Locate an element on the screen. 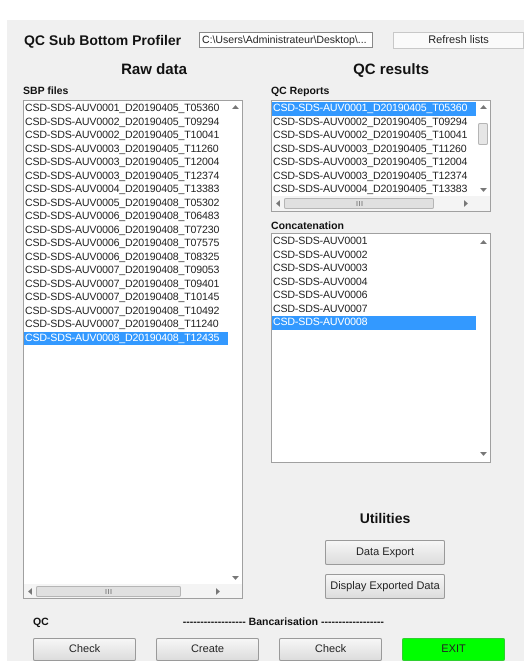 The width and height of the screenshot is (524, 661). list-item: CSD-SDS-AUV0001 is located at coordinates (374, 241).